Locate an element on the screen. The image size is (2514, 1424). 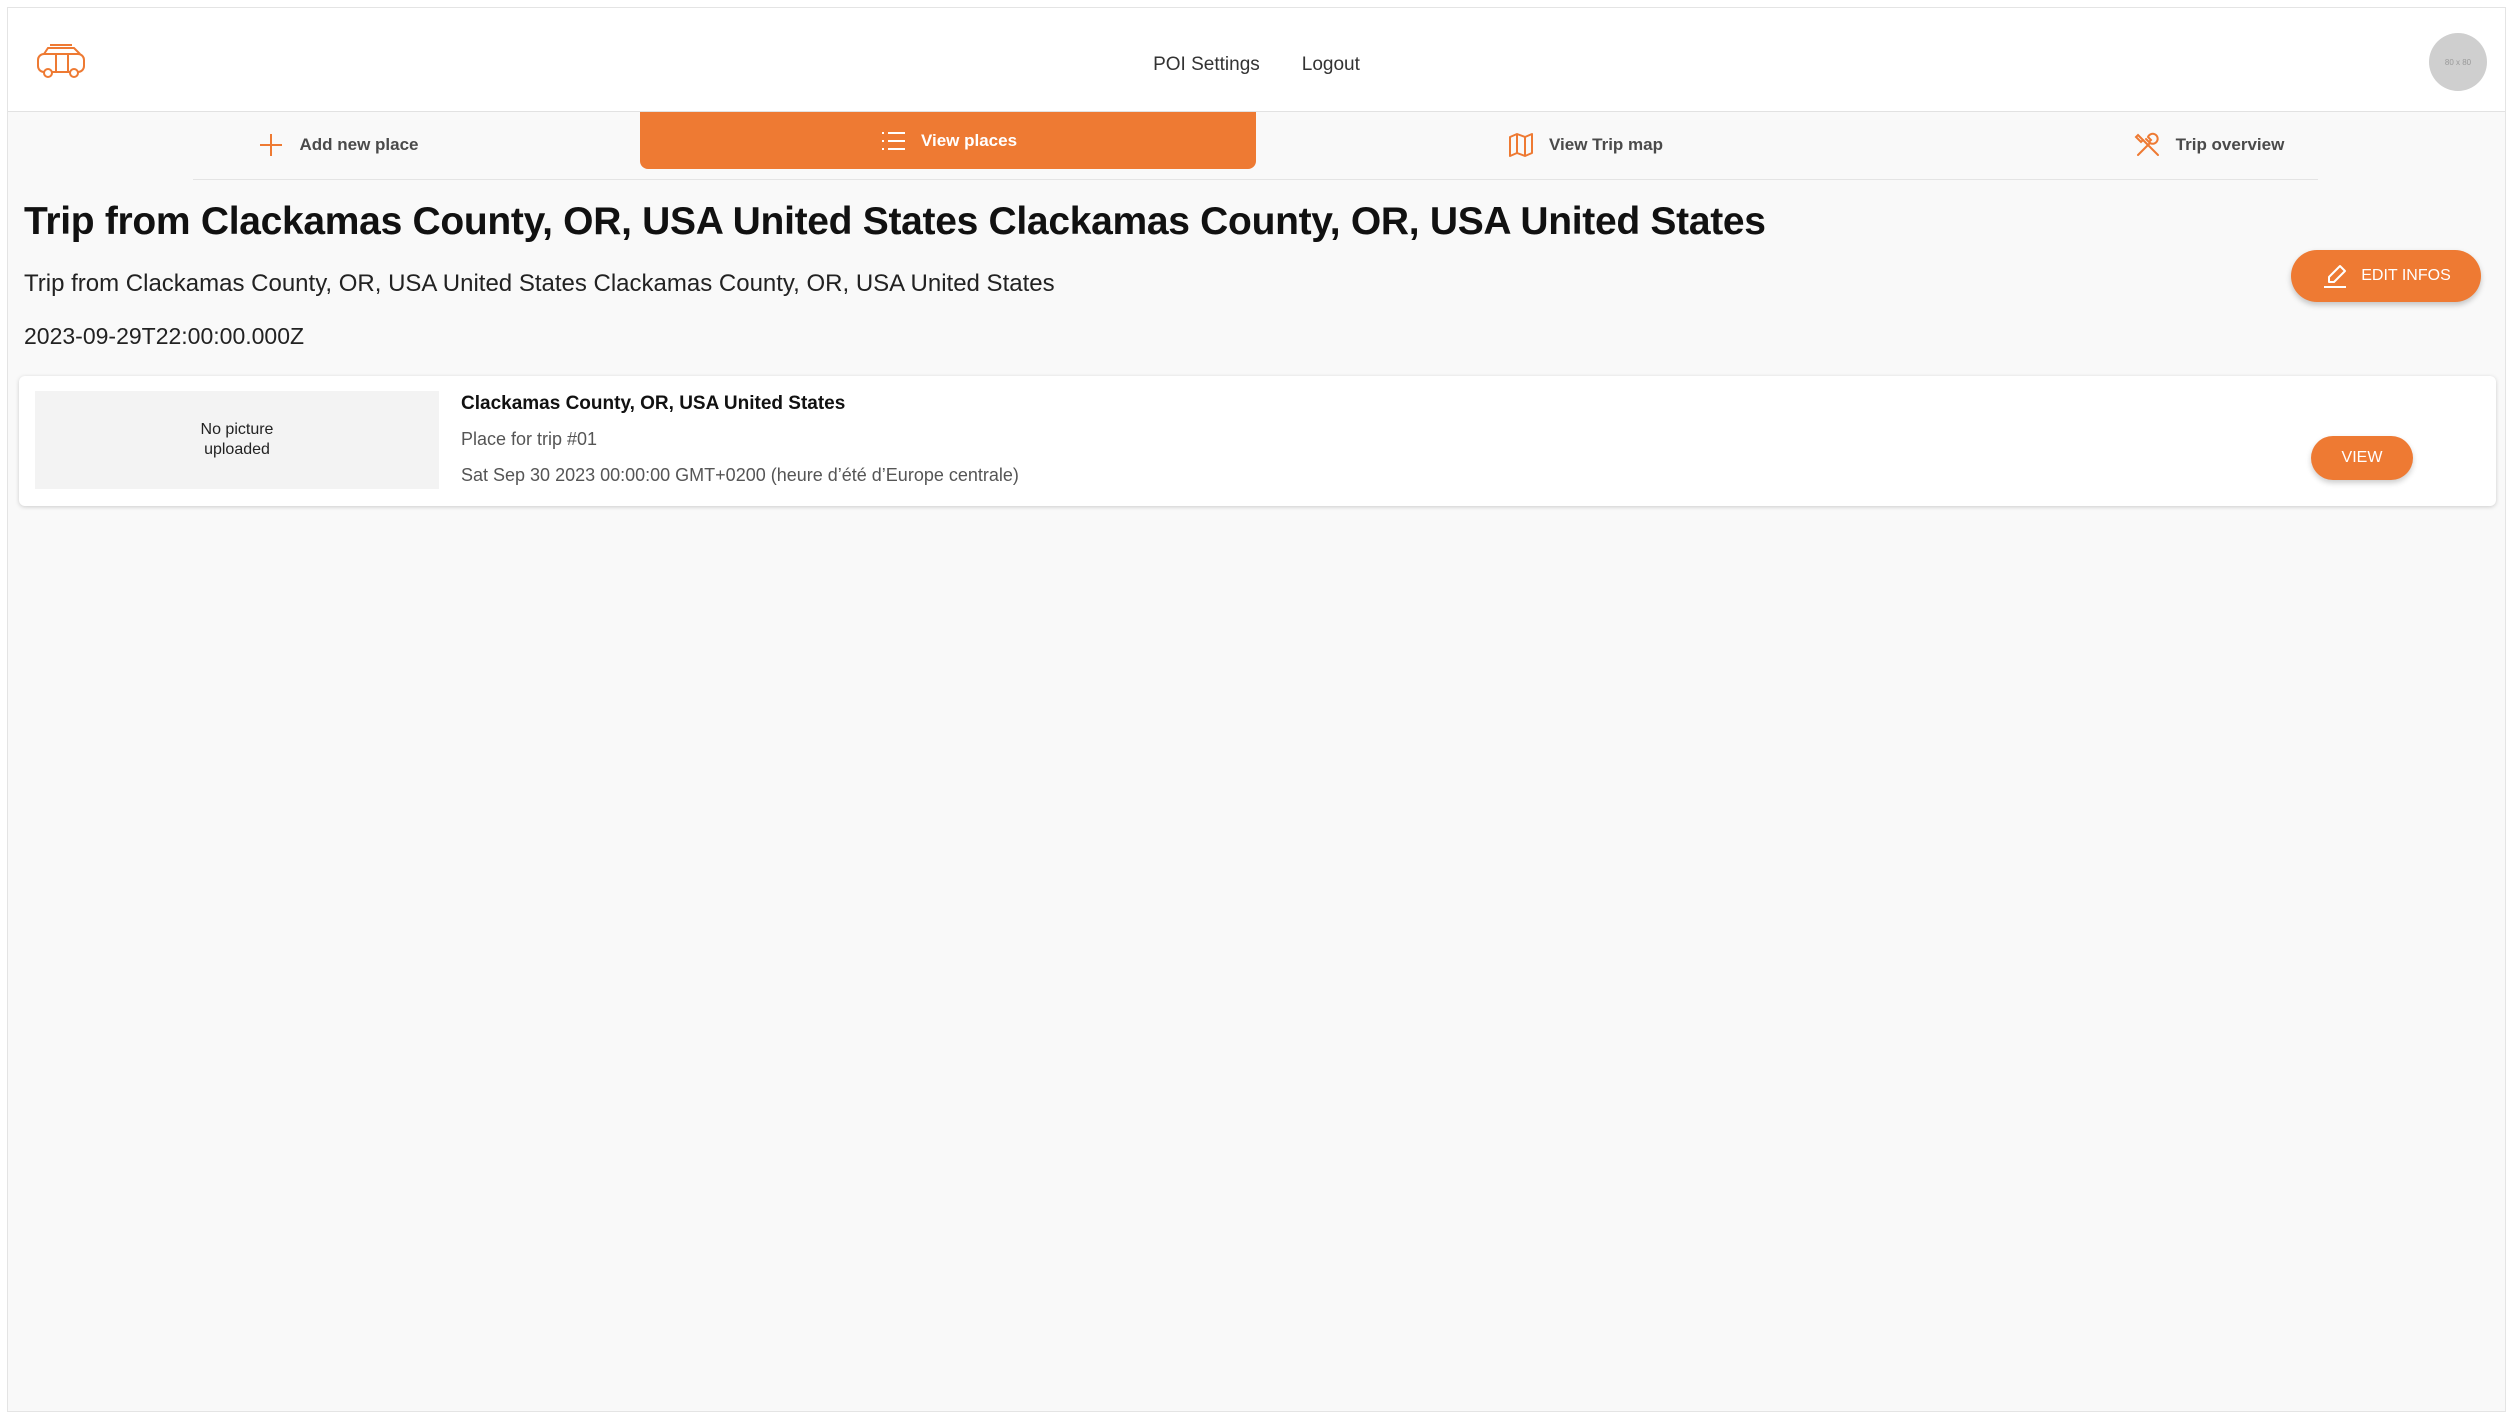
edit-infos-label: EDIT INFOS is located at coordinates (2406, 275).